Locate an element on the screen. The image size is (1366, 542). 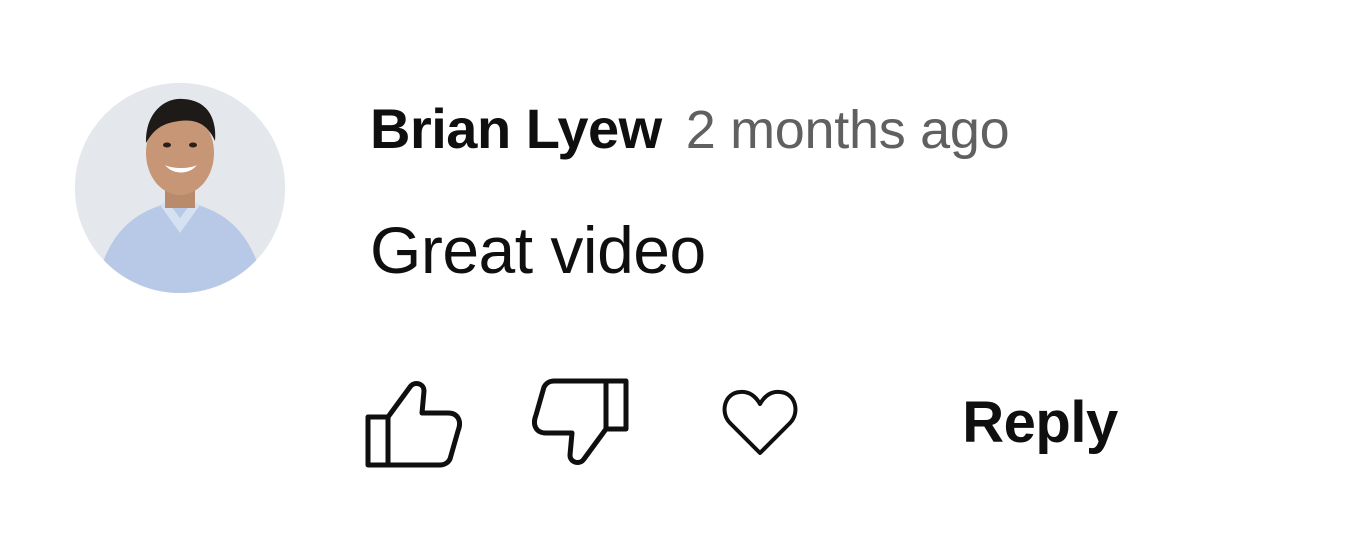
thumbs-down-icon is located at coordinates (580, 421).